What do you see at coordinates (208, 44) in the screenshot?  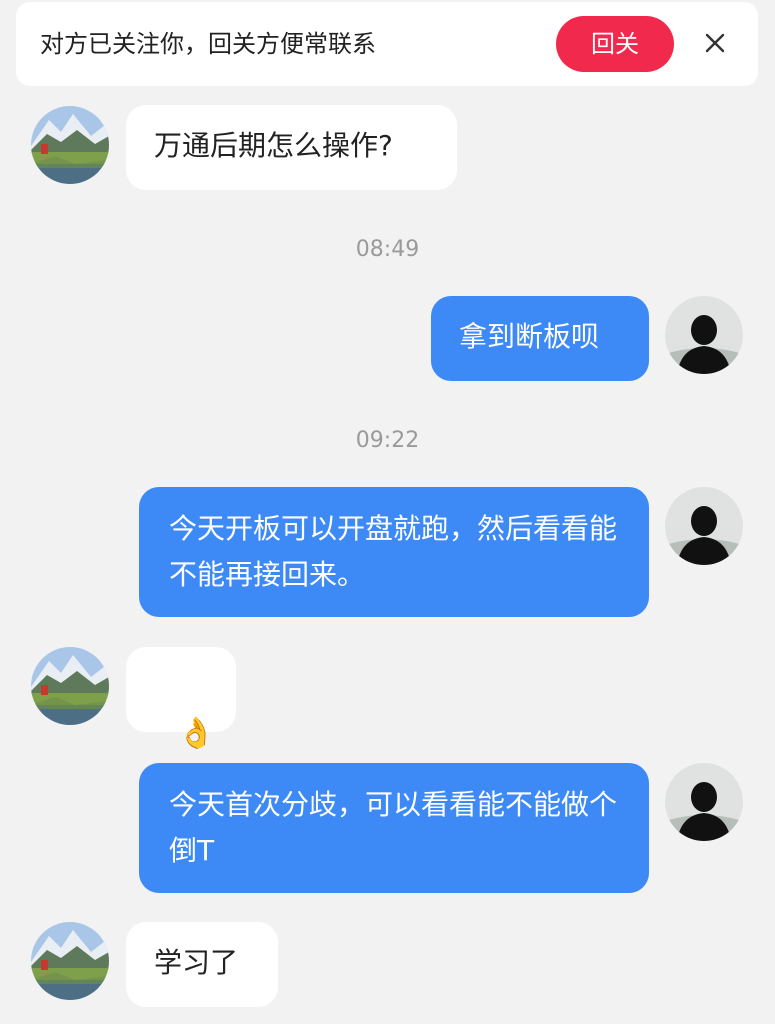 I see `banner-text: 对方已关注你，回关方便常联系` at bounding box center [208, 44].